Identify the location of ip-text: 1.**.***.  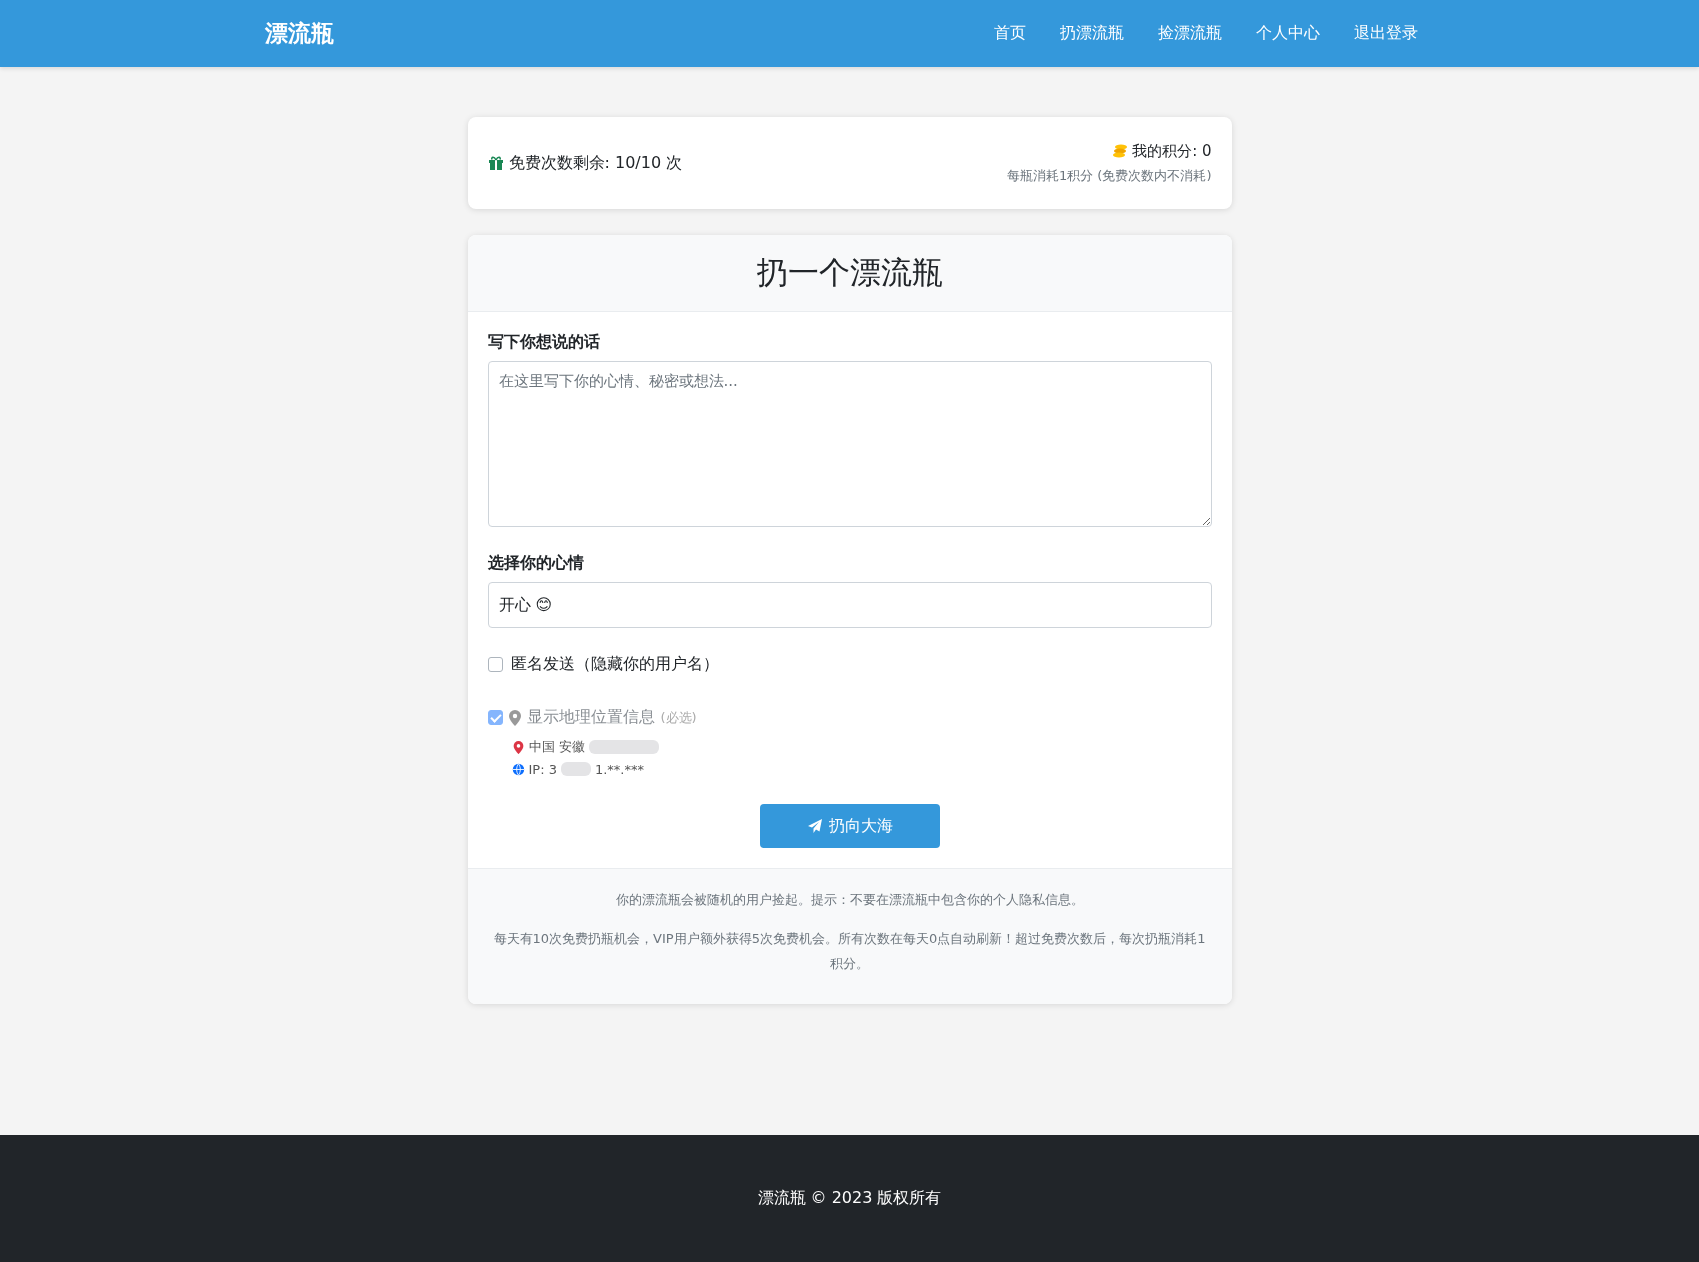
(619, 769).